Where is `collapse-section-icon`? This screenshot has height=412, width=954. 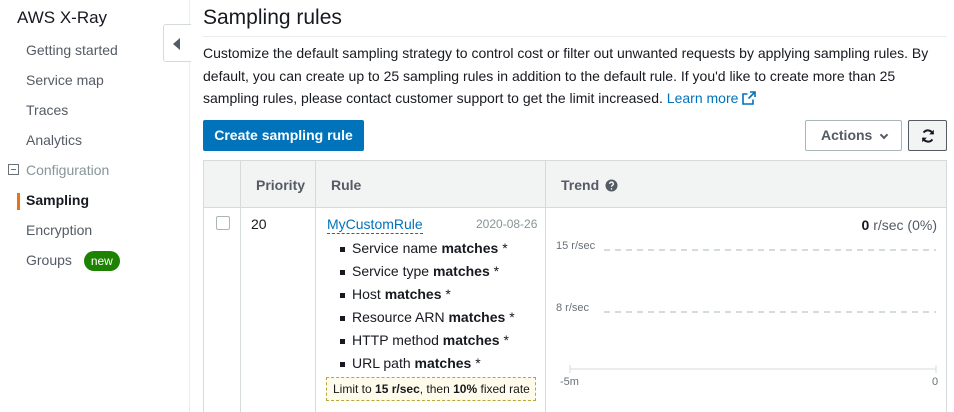 collapse-section-icon is located at coordinates (13, 169).